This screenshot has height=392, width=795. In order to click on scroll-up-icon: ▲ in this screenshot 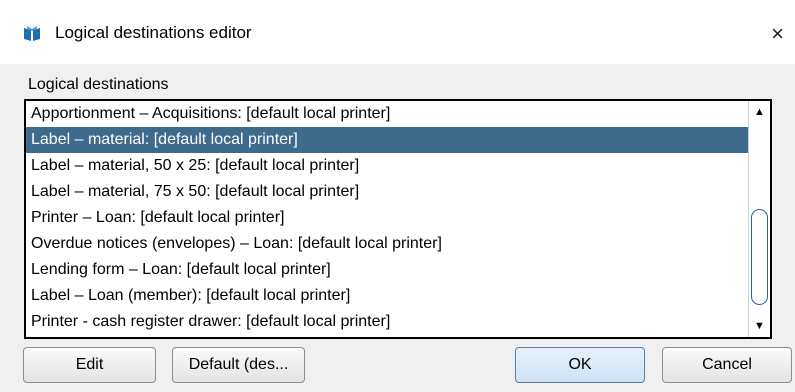, I will do `click(759, 112)`.